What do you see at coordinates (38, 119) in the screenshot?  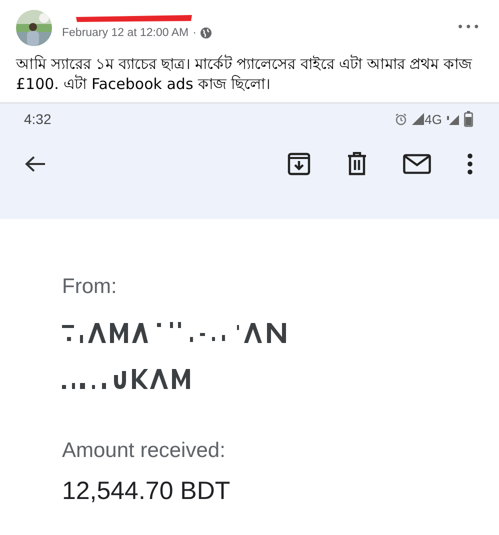 I see `status-time: 4:32` at bounding box center [38, 119].